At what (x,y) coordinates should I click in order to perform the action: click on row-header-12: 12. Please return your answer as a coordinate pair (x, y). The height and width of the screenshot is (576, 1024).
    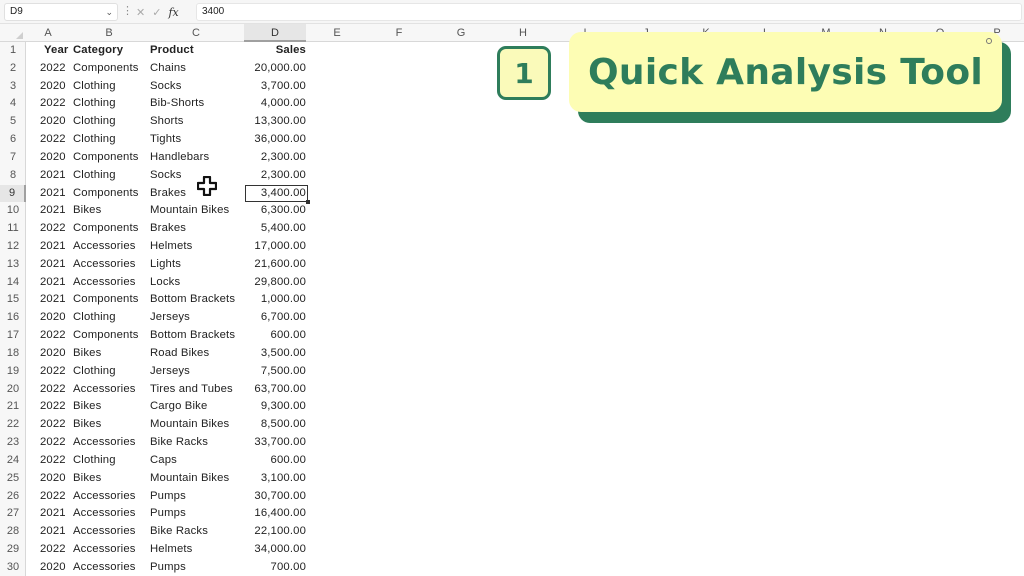
    Looking at the image, I should click on (13, 247).